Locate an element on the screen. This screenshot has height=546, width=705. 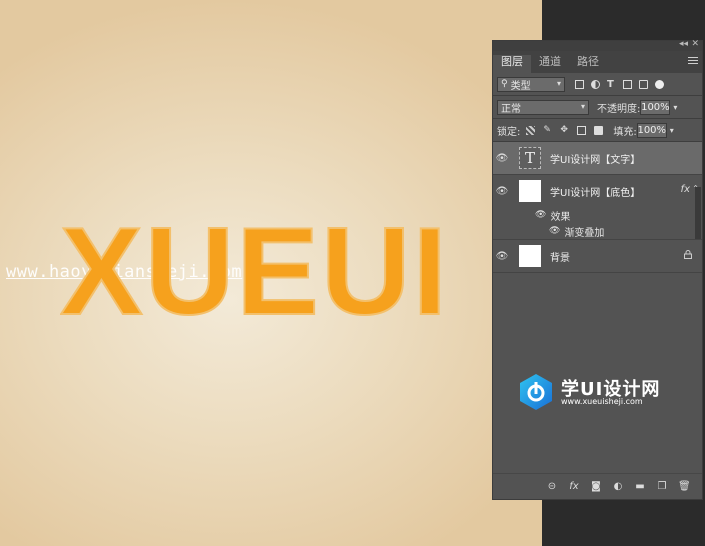
opacity-input: 100% is located at coordinates (655, 107).